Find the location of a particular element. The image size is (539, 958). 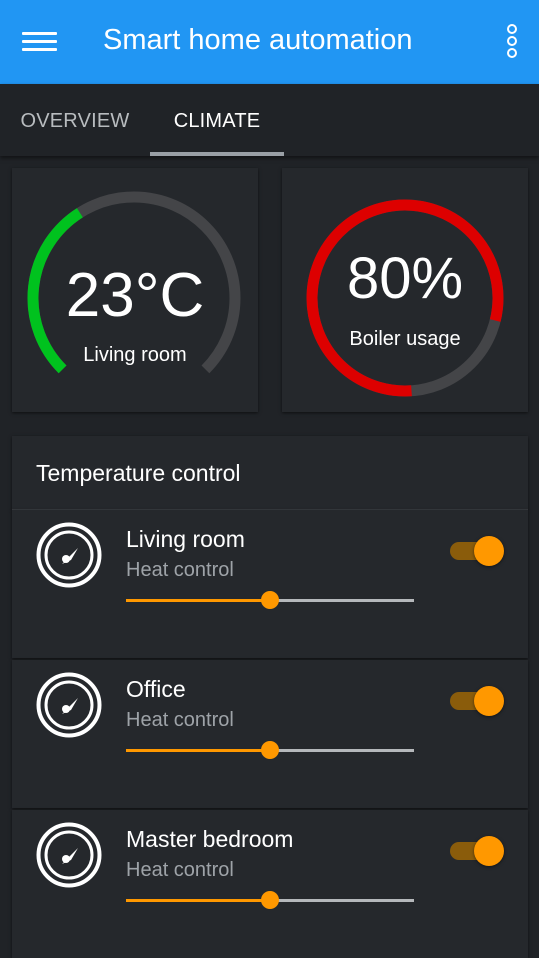

hamburger-menu-icon is located at coordinates (40, 42).